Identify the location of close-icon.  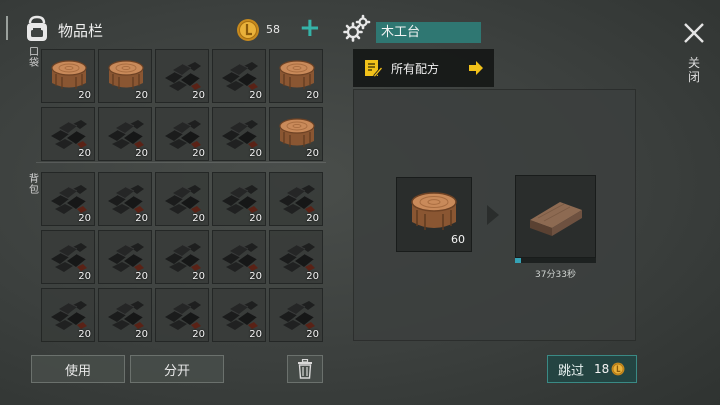
(694, 33).